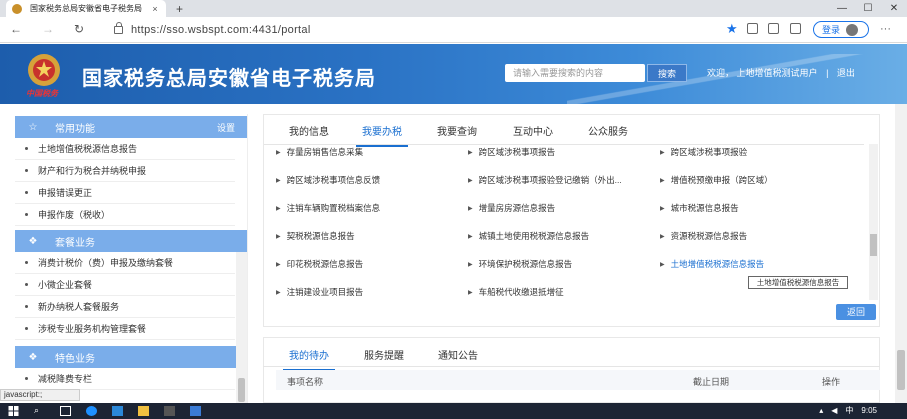  Describe the element at coordinates (699, 208) in the screenshot. I see `service-link: ▶ 城市税源信息报告` at that location.